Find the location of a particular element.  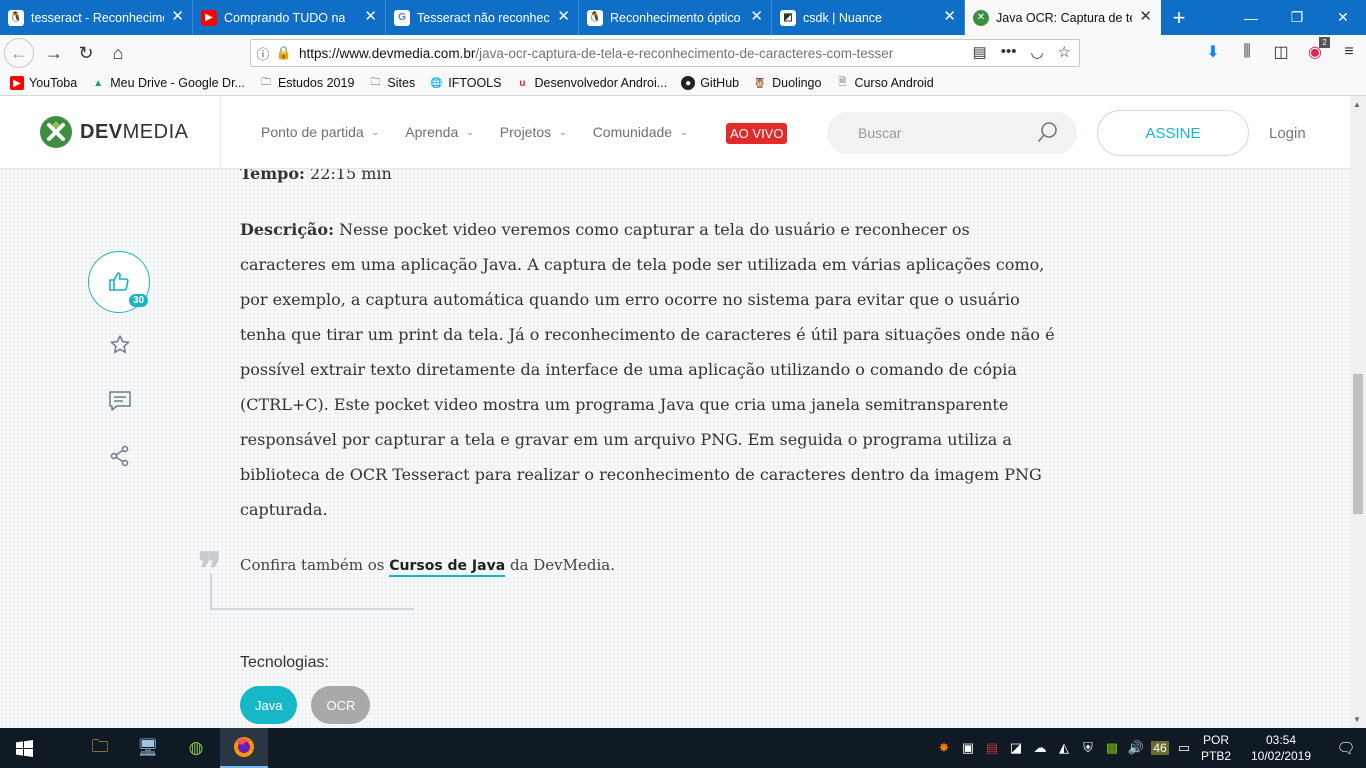

minimize-icon: — is located at coordinates (1251, 17).